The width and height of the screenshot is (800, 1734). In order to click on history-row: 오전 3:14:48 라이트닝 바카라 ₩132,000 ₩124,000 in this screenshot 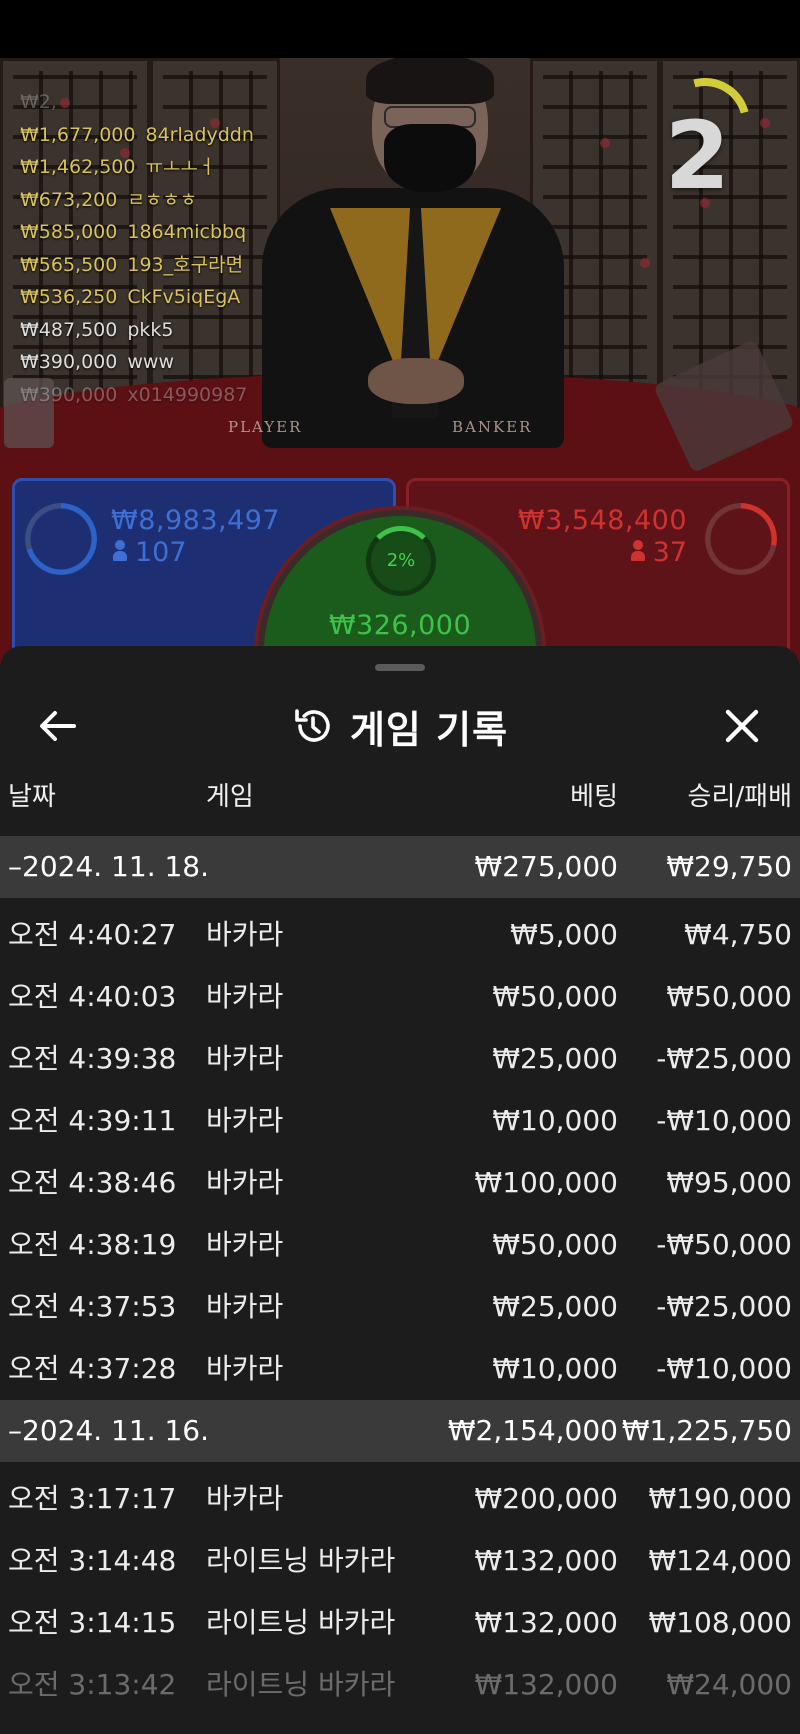, I will do `click(400, 1561)`.